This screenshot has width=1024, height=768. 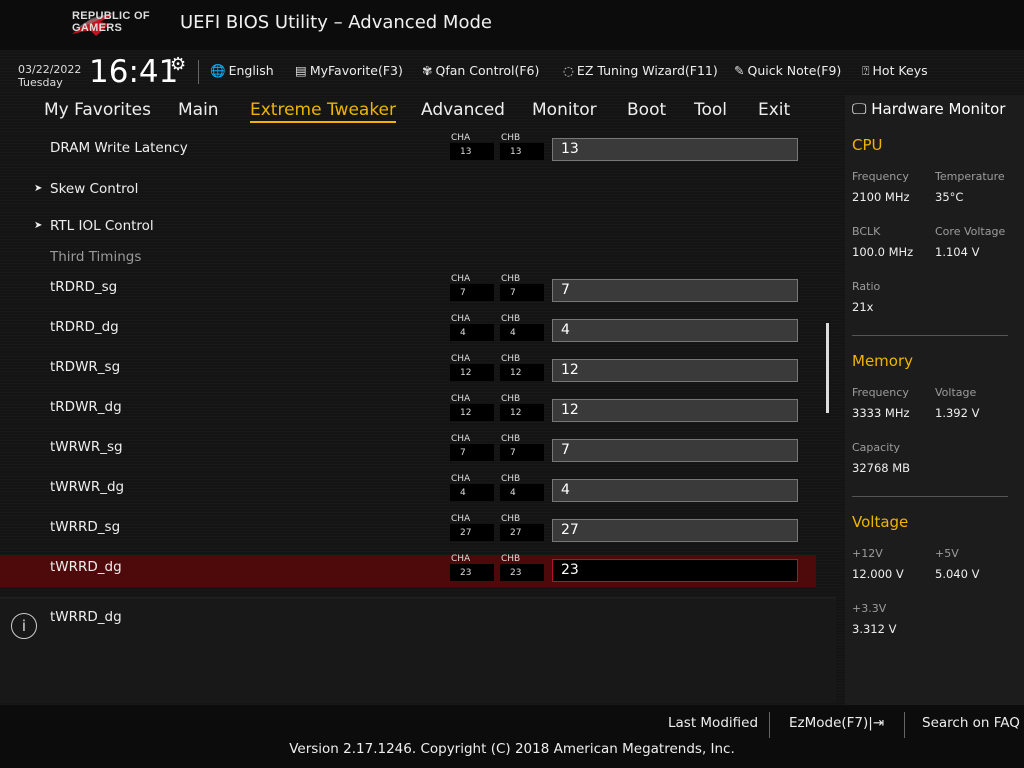 I want to click on cpu-heading: CPU, so click(x=867, y=145).